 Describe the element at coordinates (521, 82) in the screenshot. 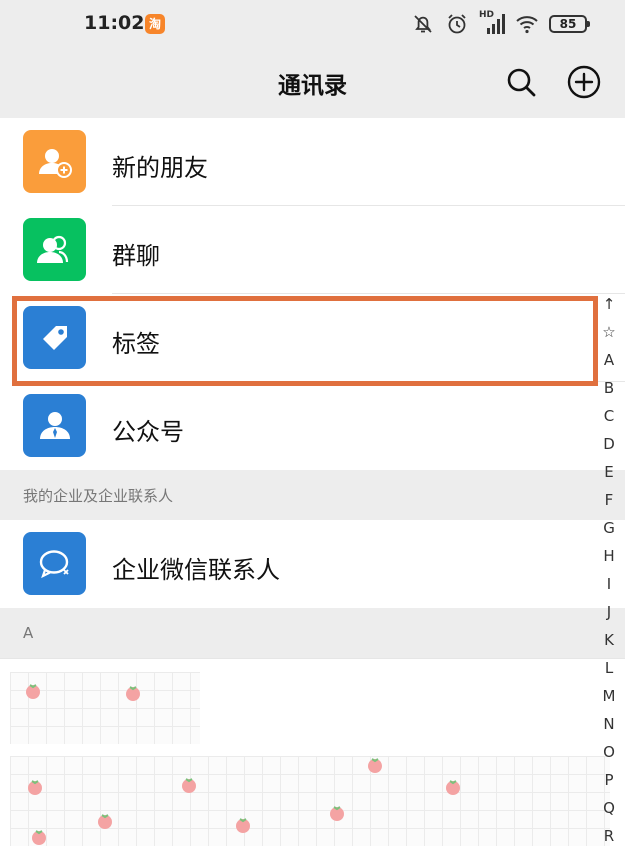

I see `search-icon` at that location.